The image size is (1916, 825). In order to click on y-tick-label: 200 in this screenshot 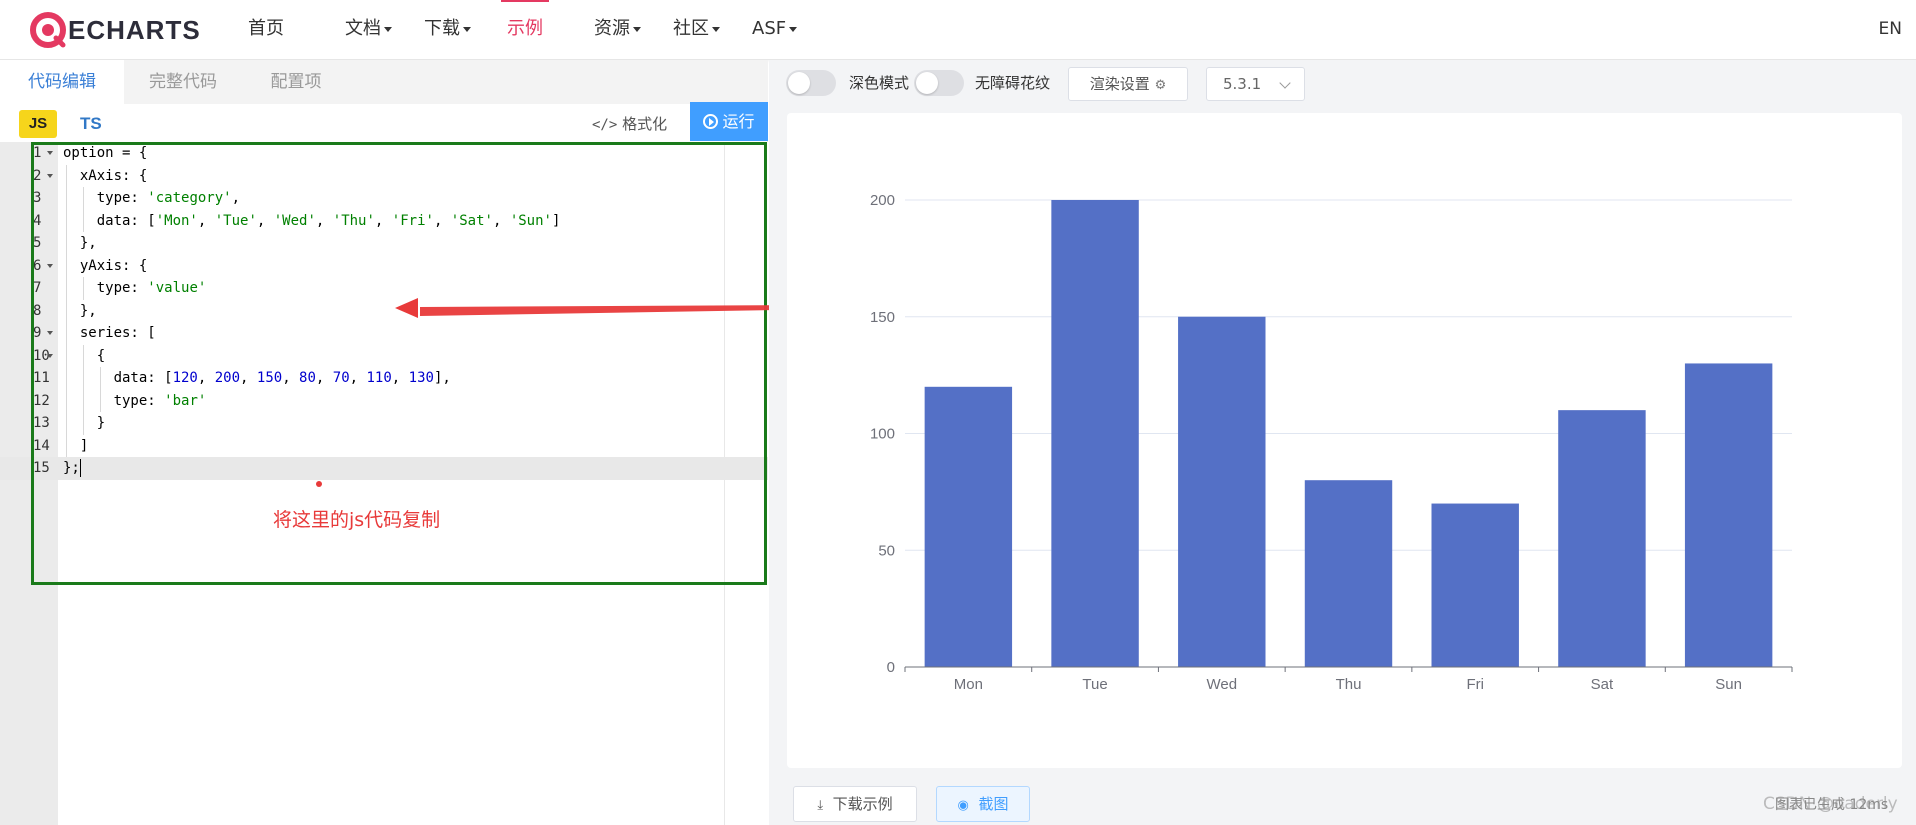, I will do `click(882, 200)`.